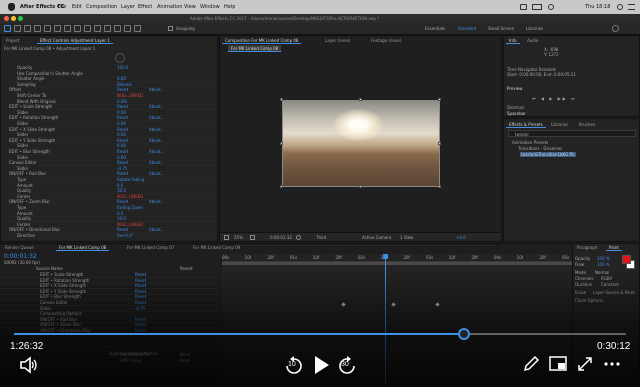 This screenshot has width=640, height=387. I want to click on camera-select: Active Camera, so click(376, 237).